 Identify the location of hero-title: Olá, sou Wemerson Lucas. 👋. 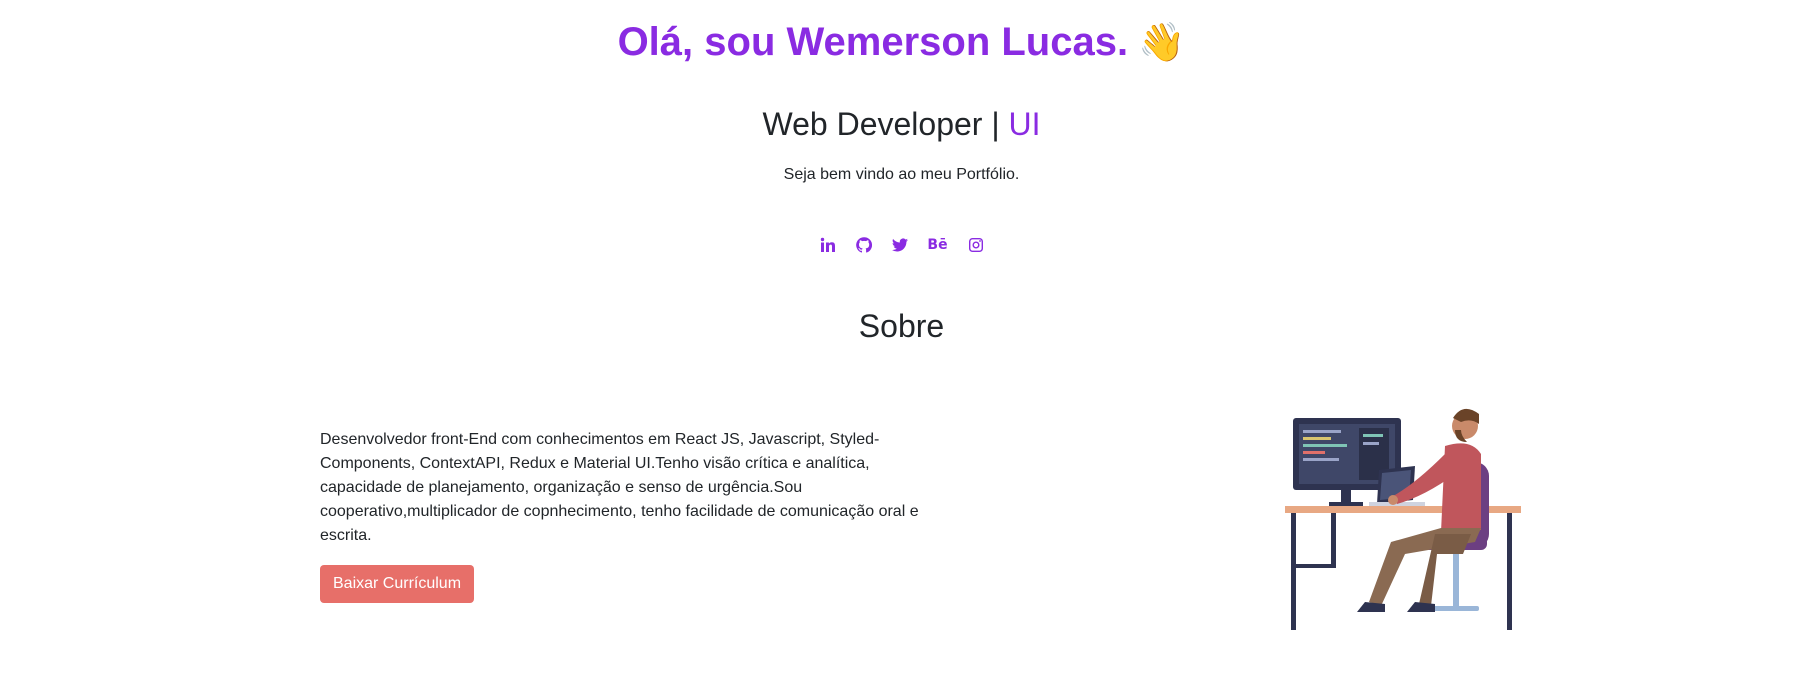
(901, 42).